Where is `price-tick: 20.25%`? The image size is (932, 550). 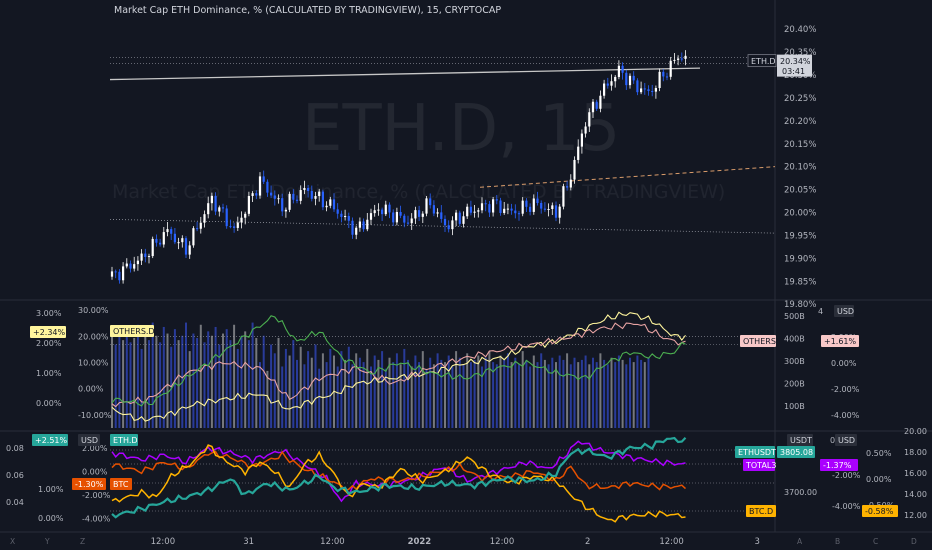
price-tick: 20.25% is located at coordinates (800, 99).